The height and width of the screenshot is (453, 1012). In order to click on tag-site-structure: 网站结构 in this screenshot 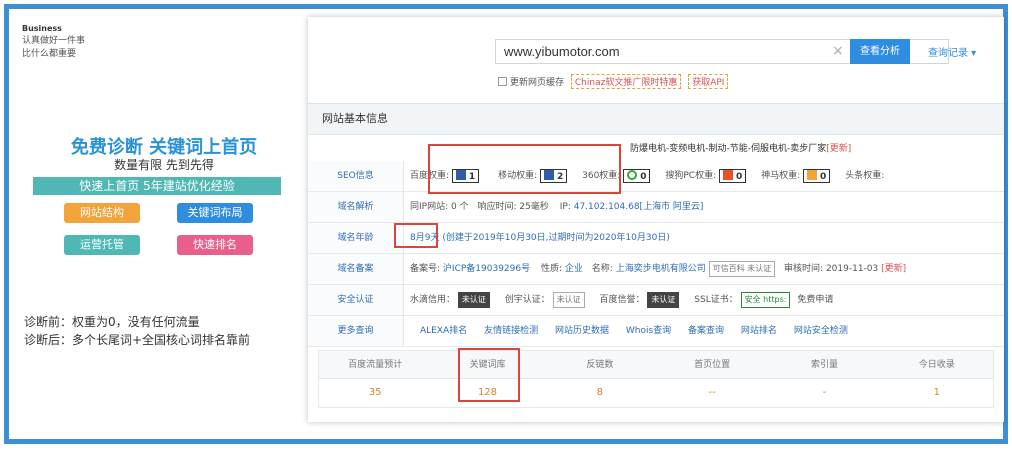, I will do `click(102, 213)`.